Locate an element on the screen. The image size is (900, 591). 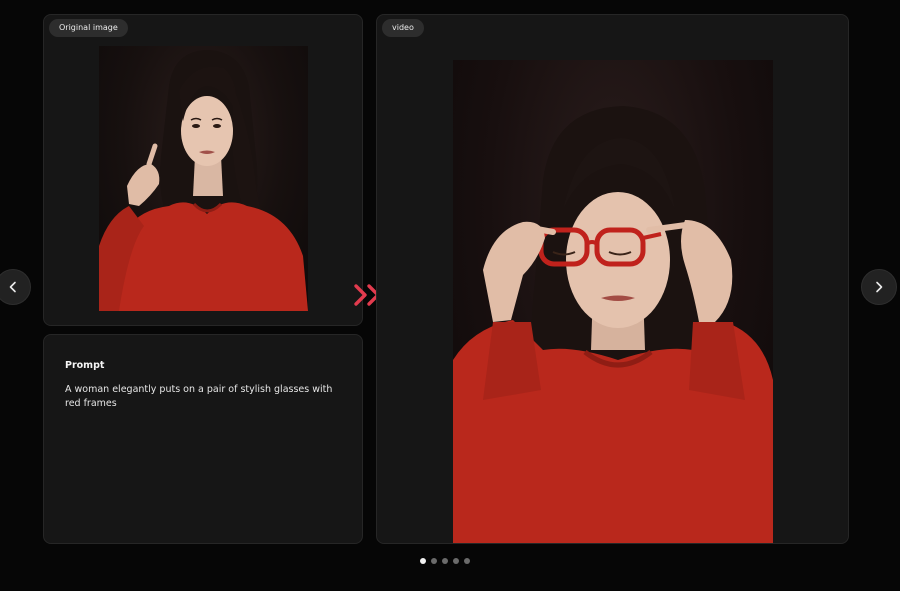
next-button is located at coordinates (879, 287).